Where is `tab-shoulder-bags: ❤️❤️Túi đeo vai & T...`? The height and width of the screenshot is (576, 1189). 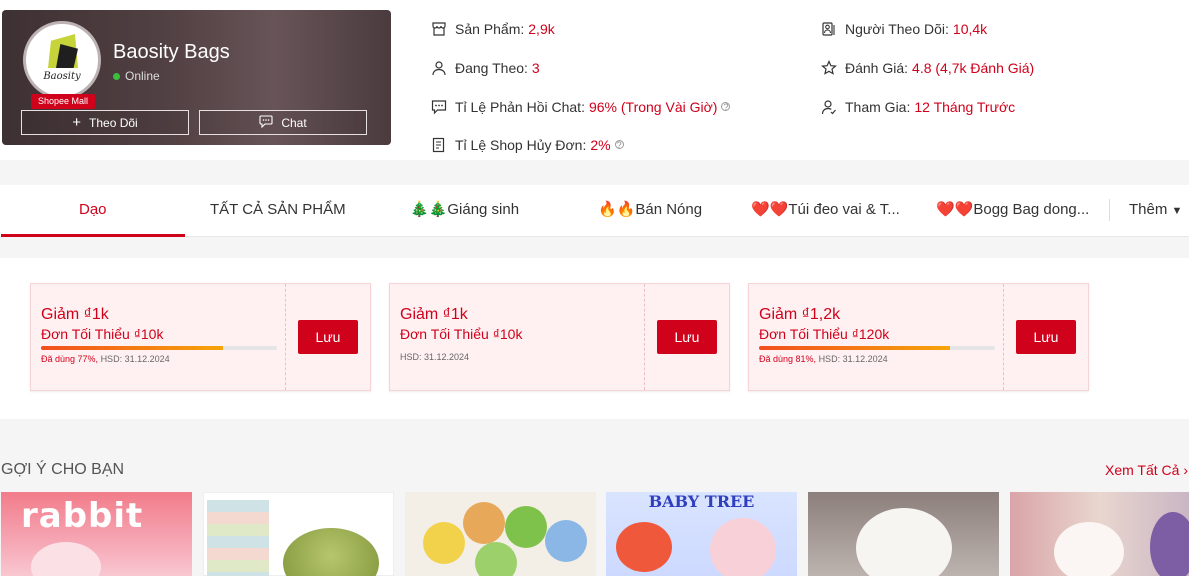
tab-shoulder-bags: ❤️❤️Túi đeo vai & T... is located at coordinates (825, 211).